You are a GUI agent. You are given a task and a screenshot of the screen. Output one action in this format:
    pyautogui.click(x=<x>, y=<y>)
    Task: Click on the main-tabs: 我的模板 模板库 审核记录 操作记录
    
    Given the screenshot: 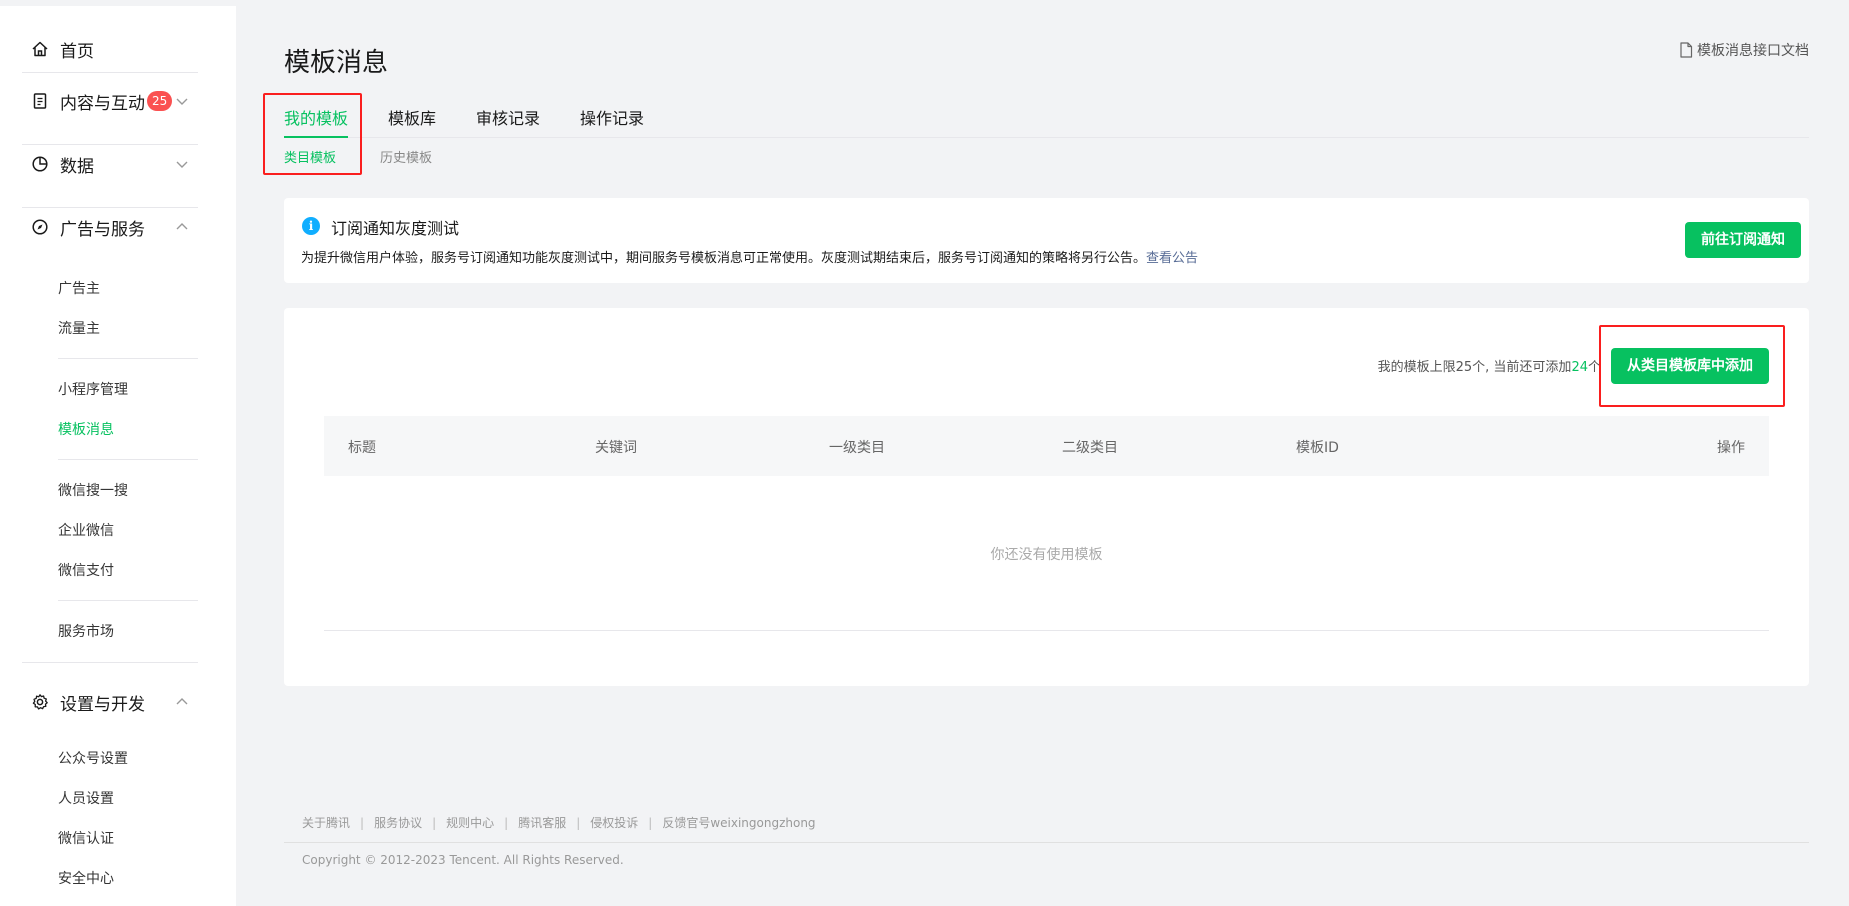 What is the action you would take?
    pyautogui.click(x=1046, y=123)
    